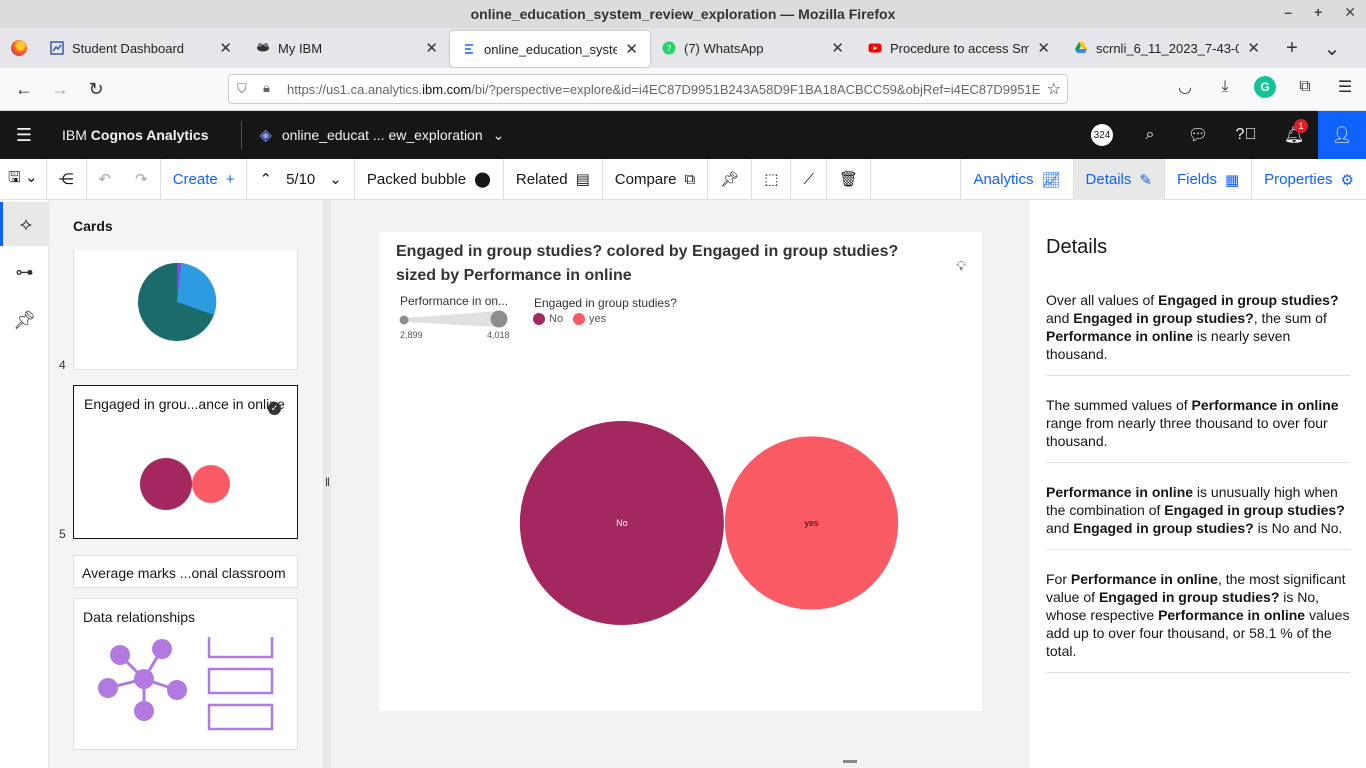 This screenshot has width=1366, height=768. What do you see at coordinates (242, 89) in the screenshot?
I see `shield-icon: ⛉` at bounding box center [242, 89].